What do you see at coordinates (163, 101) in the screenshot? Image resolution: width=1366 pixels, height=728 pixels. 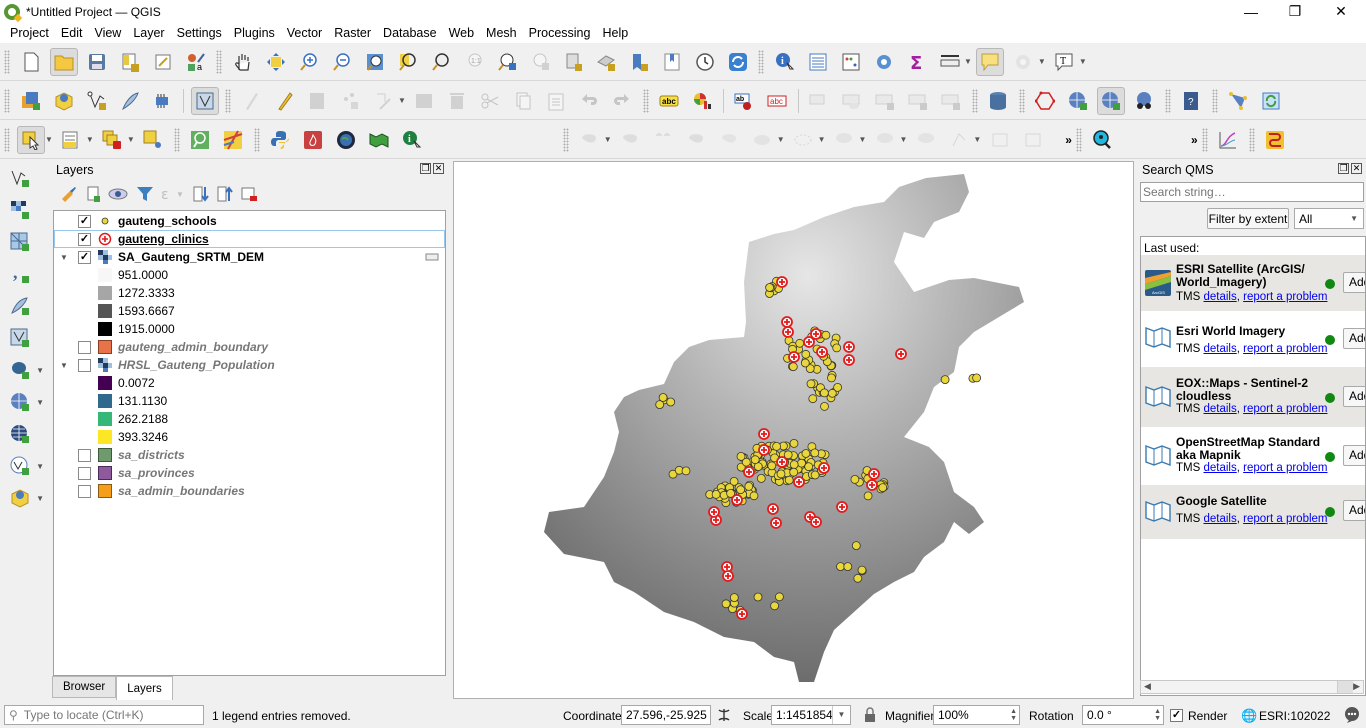 I see `new-virtual-layer-button` at bounding box center [163, 101].